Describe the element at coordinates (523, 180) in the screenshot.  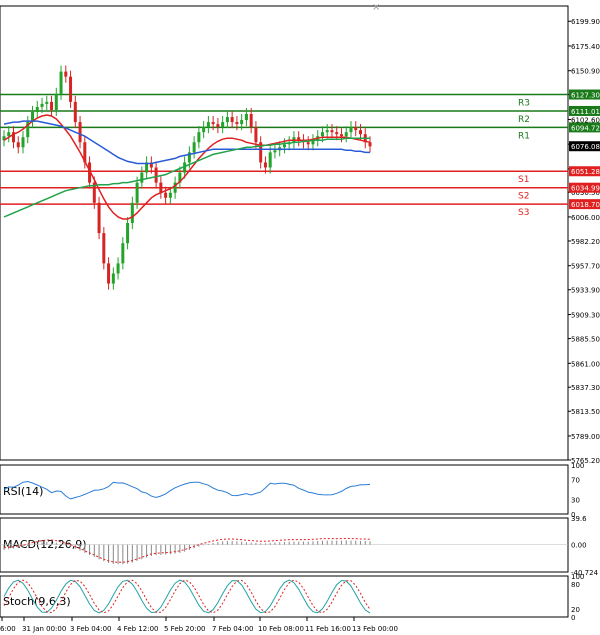
I see `level-label-s1: S1` at that location.